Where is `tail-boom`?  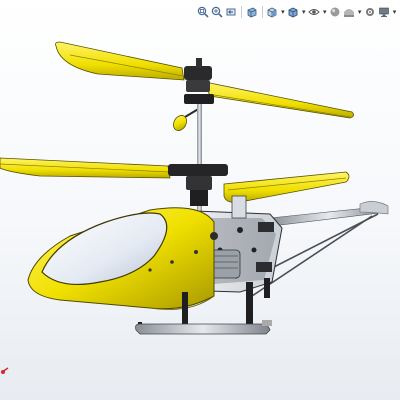 tail-boom is located at coordinates (329, 214).